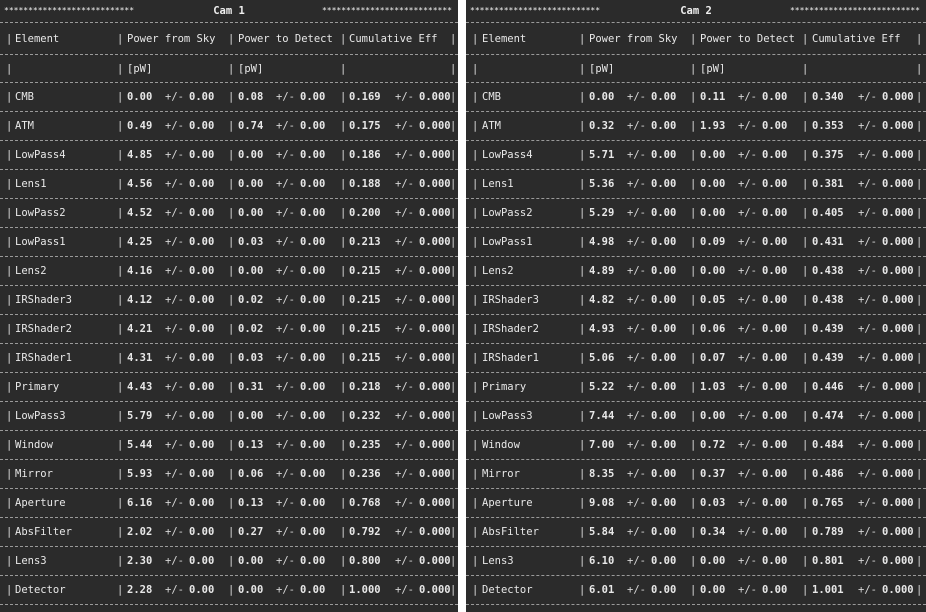  I want to click on power-to-detect-value: 0.37, so click(713, 474).